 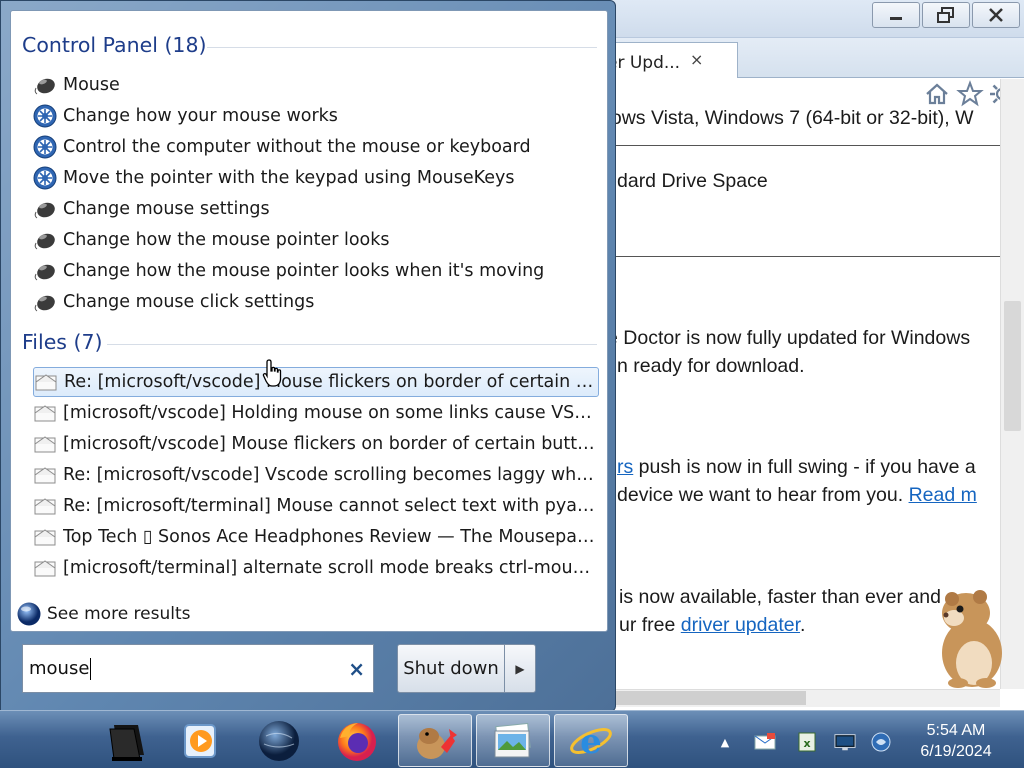 What do you see at coordinates (650, 625) in the screenshot?
I see `news-text: ur free` at bounding box center [650, 625].